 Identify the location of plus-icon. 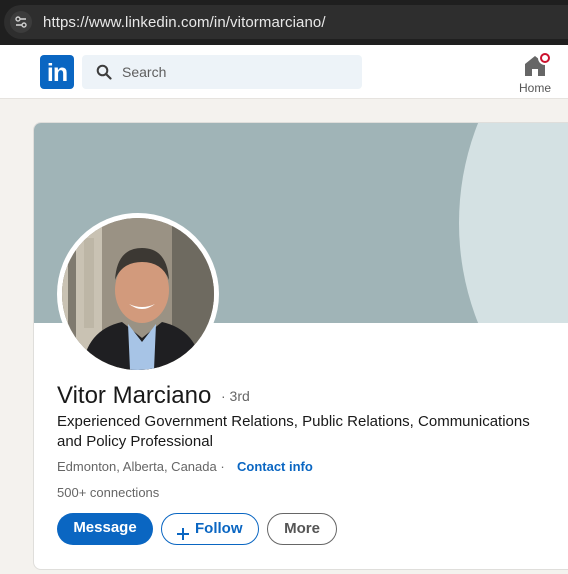
(183, 531).